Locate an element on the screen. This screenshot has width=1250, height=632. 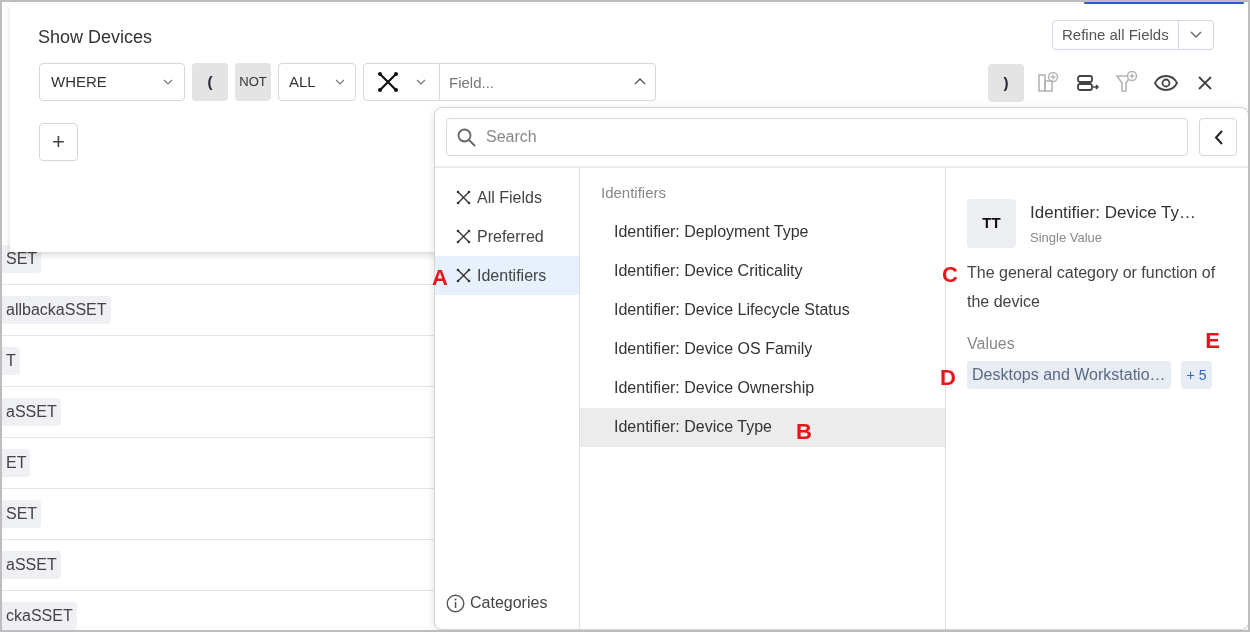
panel-title: Show Devices is located at coordinates (95, 37).